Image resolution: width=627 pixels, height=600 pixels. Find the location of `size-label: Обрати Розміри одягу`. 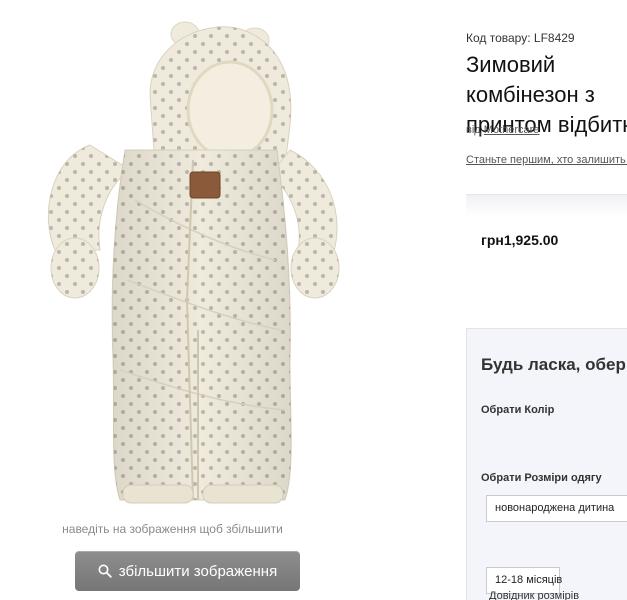

size-label: Обрати Розміри одягу is located at coordinates (541, 478).